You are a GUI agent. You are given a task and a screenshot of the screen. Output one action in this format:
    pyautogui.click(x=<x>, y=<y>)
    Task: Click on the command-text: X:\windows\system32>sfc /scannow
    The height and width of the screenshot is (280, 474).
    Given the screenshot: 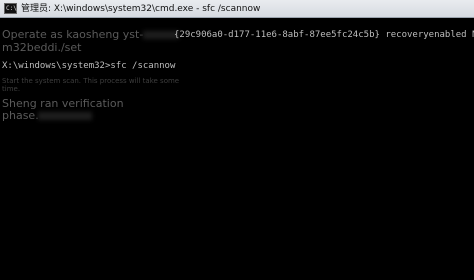 What is the action you would take?
    pyautogui.click(x=89, y=66)
    